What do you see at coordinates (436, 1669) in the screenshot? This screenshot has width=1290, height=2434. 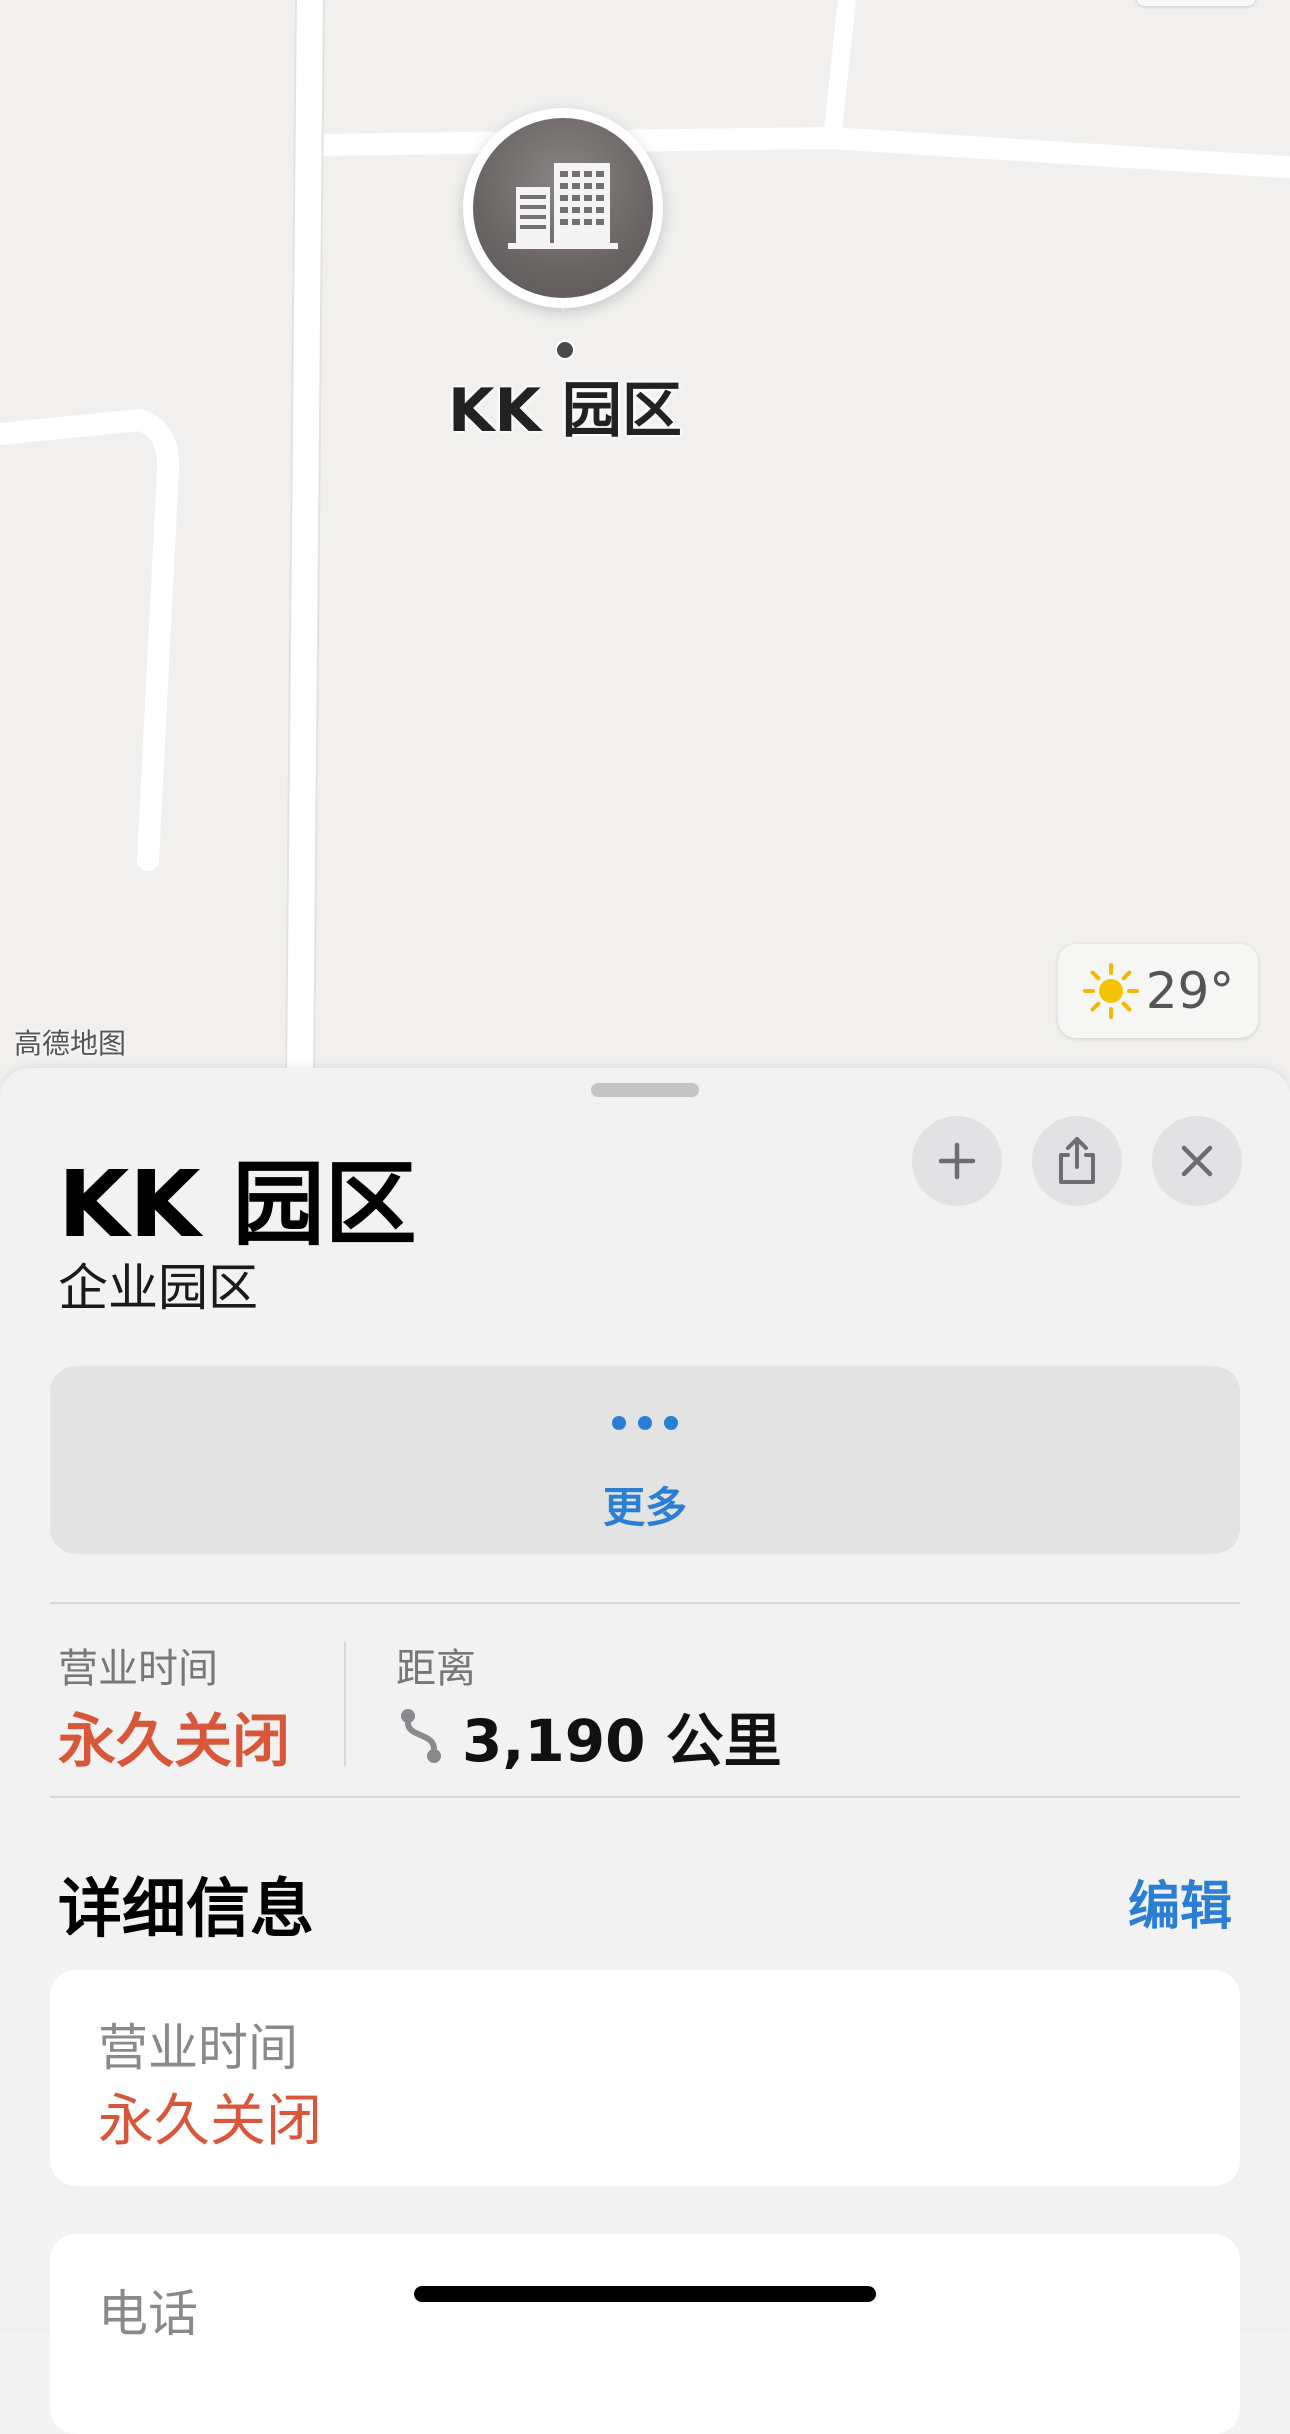 I see `distance-label: 距离` at bounding box center [436, 1669].